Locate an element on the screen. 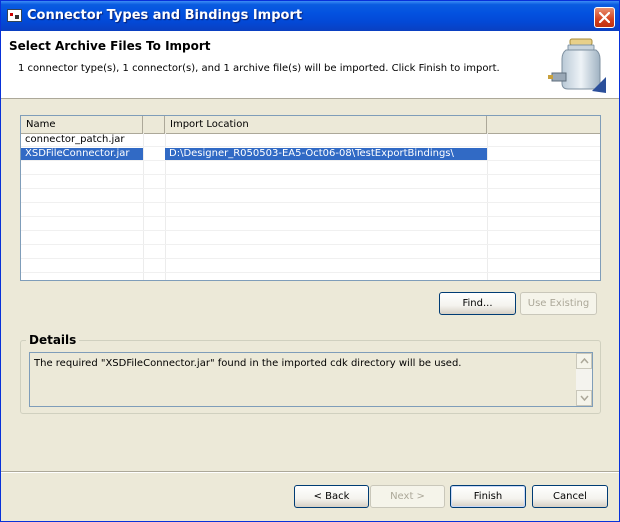  column-header-extra is located at coordinates (543, 124).